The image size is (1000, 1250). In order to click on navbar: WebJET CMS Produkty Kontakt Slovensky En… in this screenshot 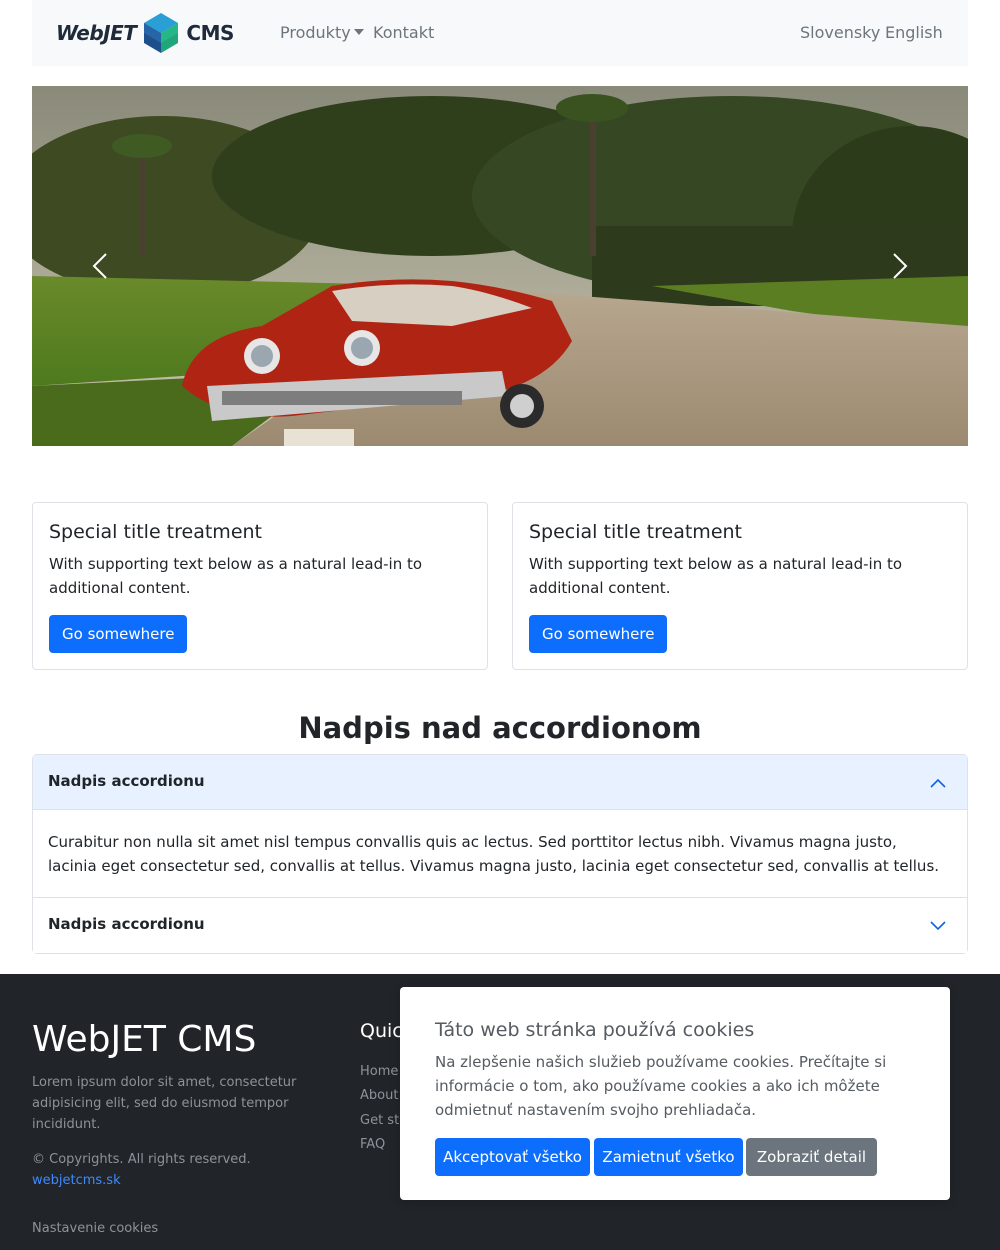, I will do `click(500, 33)`.